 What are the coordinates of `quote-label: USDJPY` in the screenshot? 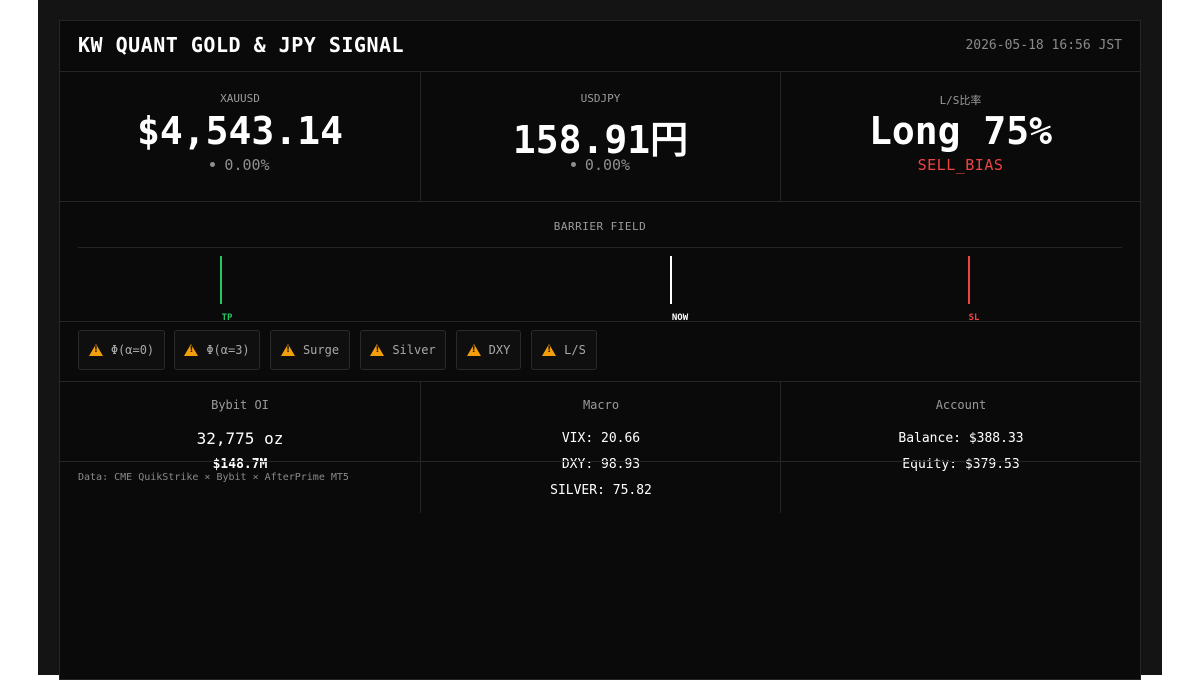 It's located at (600, 98).